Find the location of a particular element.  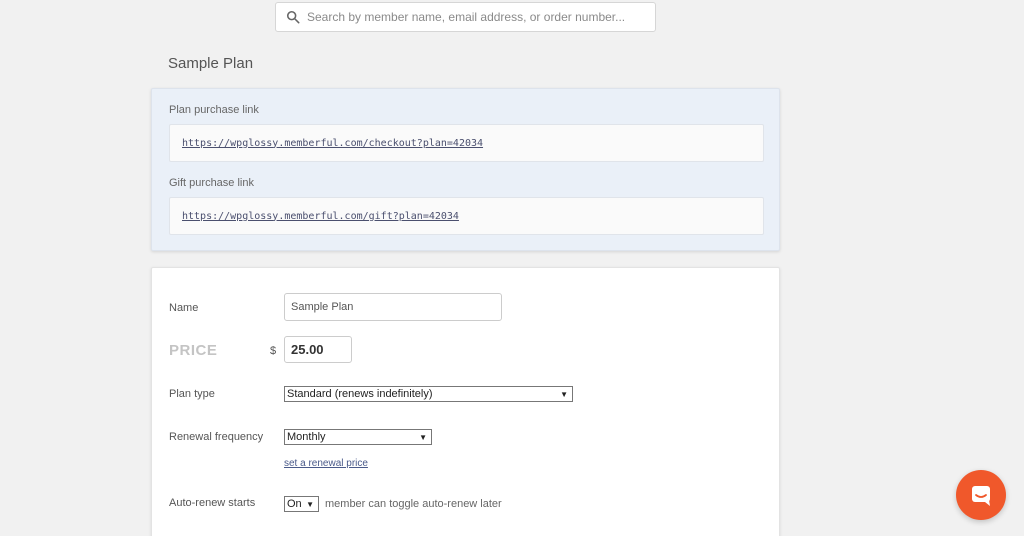

search-bar is located at coordinates (465, 17).